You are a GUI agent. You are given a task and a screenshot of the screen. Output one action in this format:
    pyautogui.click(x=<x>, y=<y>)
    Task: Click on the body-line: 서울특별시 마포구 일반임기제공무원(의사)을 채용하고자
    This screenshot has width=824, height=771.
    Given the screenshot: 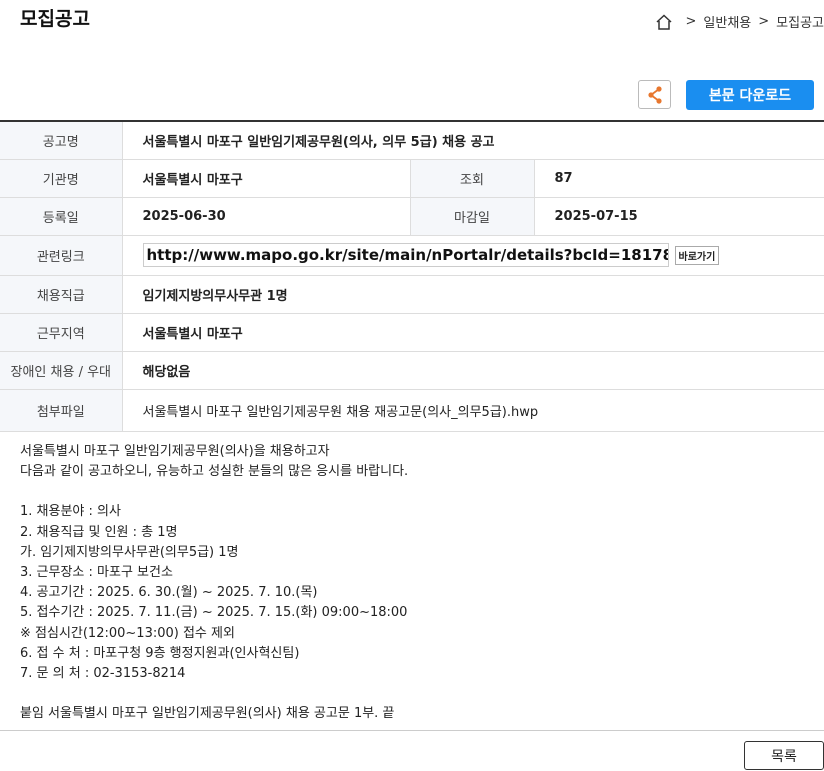 What is the action you would take?
    pyautogui.click(x=175, y=451)
    